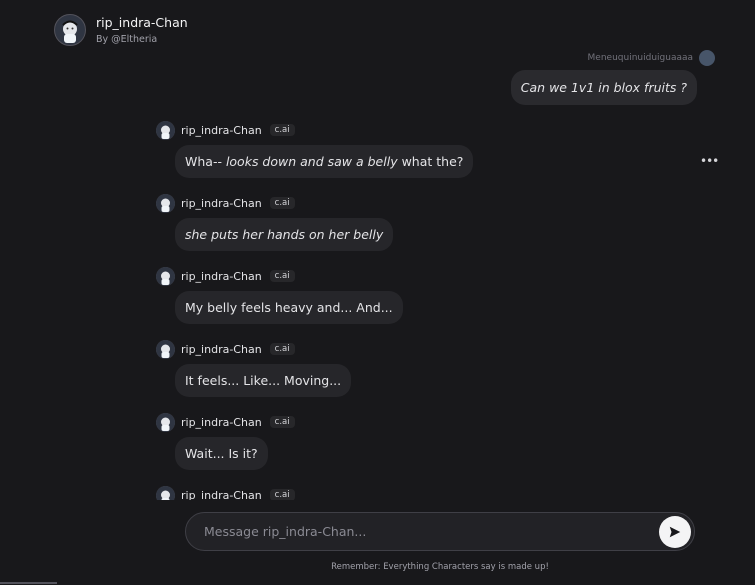 The image size is (755, 585). I want to click on bot-message: rip_indra-Chan c.ai, so click(225, 493).